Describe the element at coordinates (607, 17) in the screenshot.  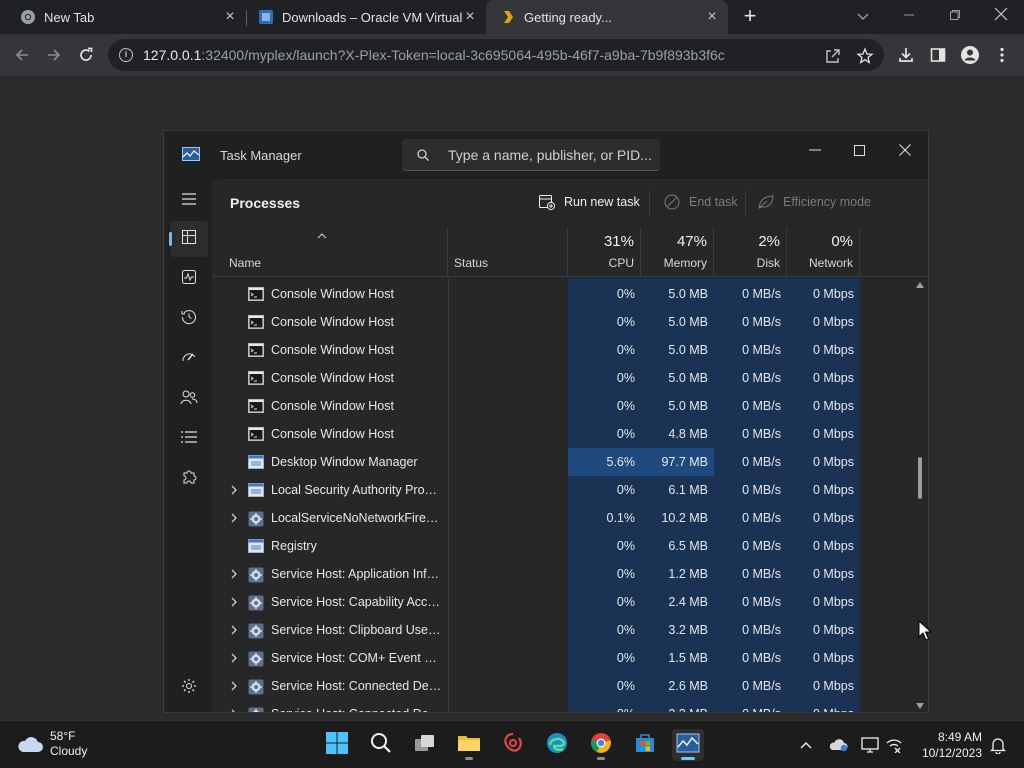
I see `tab-plex: Getting ready... ×` at that location.